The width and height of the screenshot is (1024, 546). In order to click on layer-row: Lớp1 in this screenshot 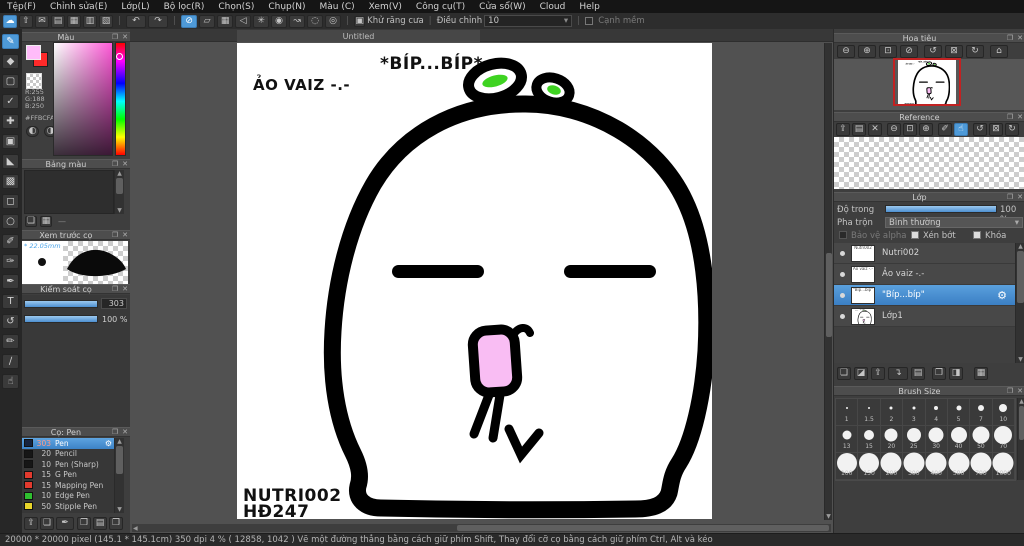, I will do `click(924, 316)`.